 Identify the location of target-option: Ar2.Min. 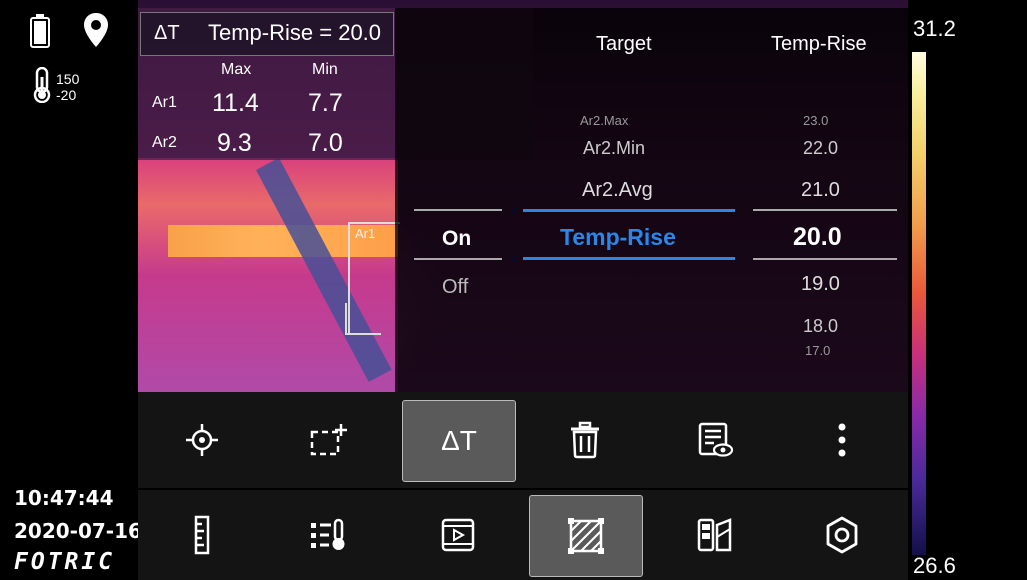
(614, 148).